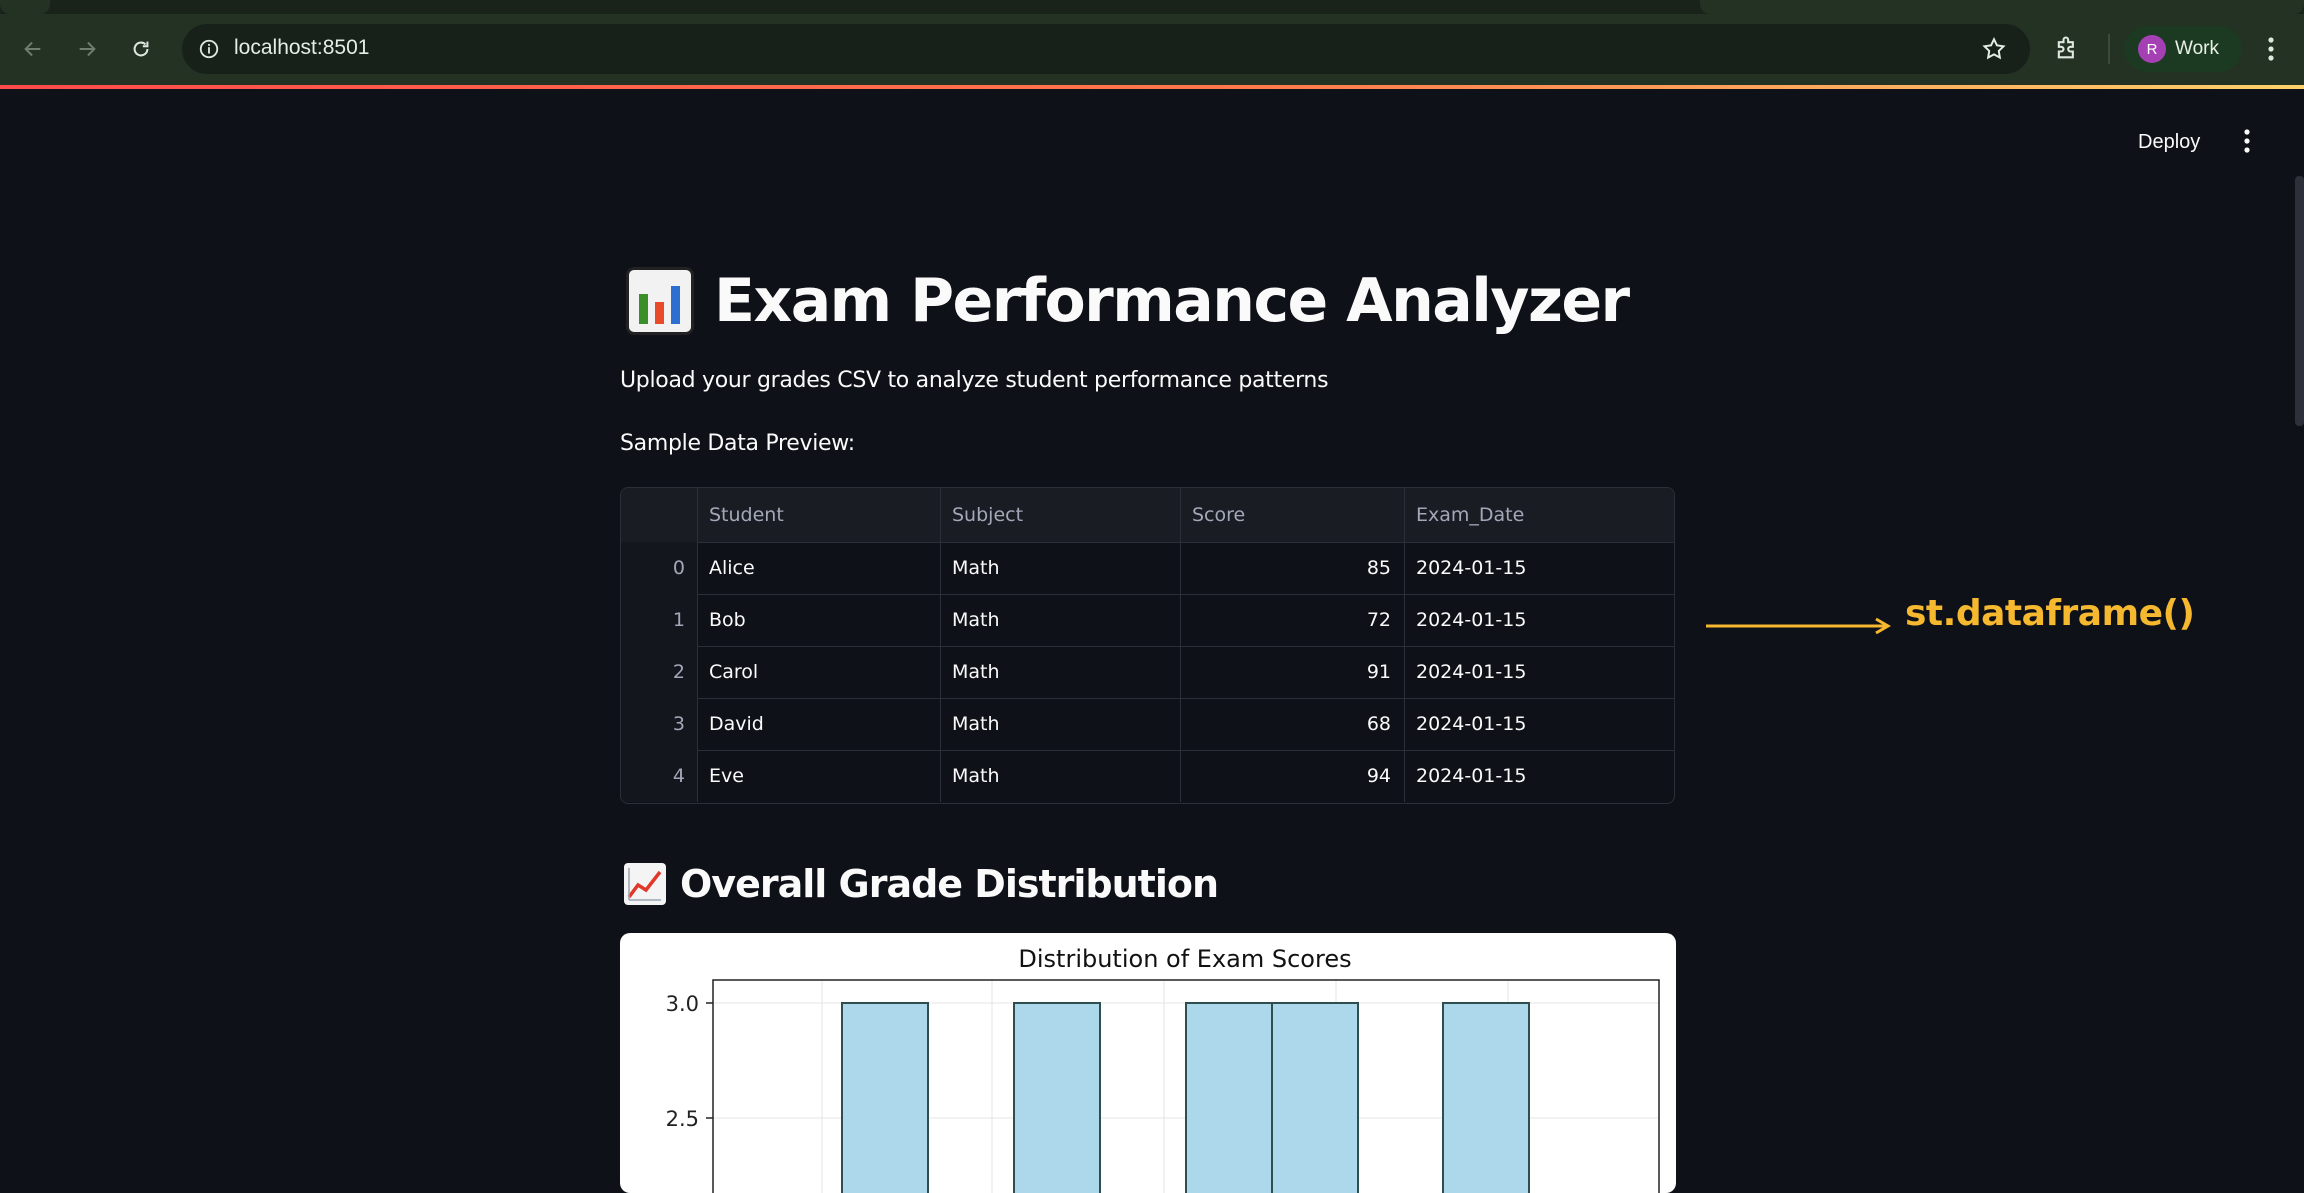 The height and width of the screenshot is (1193, 2304). I want to click on chart-svg: Distribution of Exam Scores 3.0 2.5, so click(1163, 1069).